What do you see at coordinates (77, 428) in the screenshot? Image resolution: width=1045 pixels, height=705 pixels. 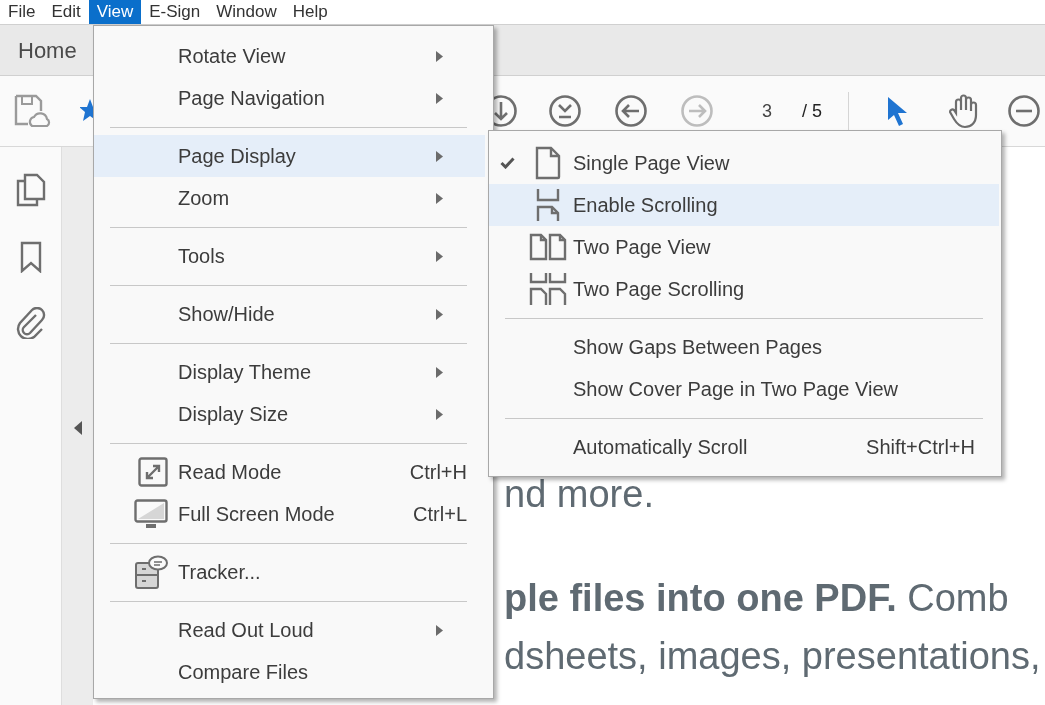 I see `collapse-arrow-icon` at bounding box center [77, 428].